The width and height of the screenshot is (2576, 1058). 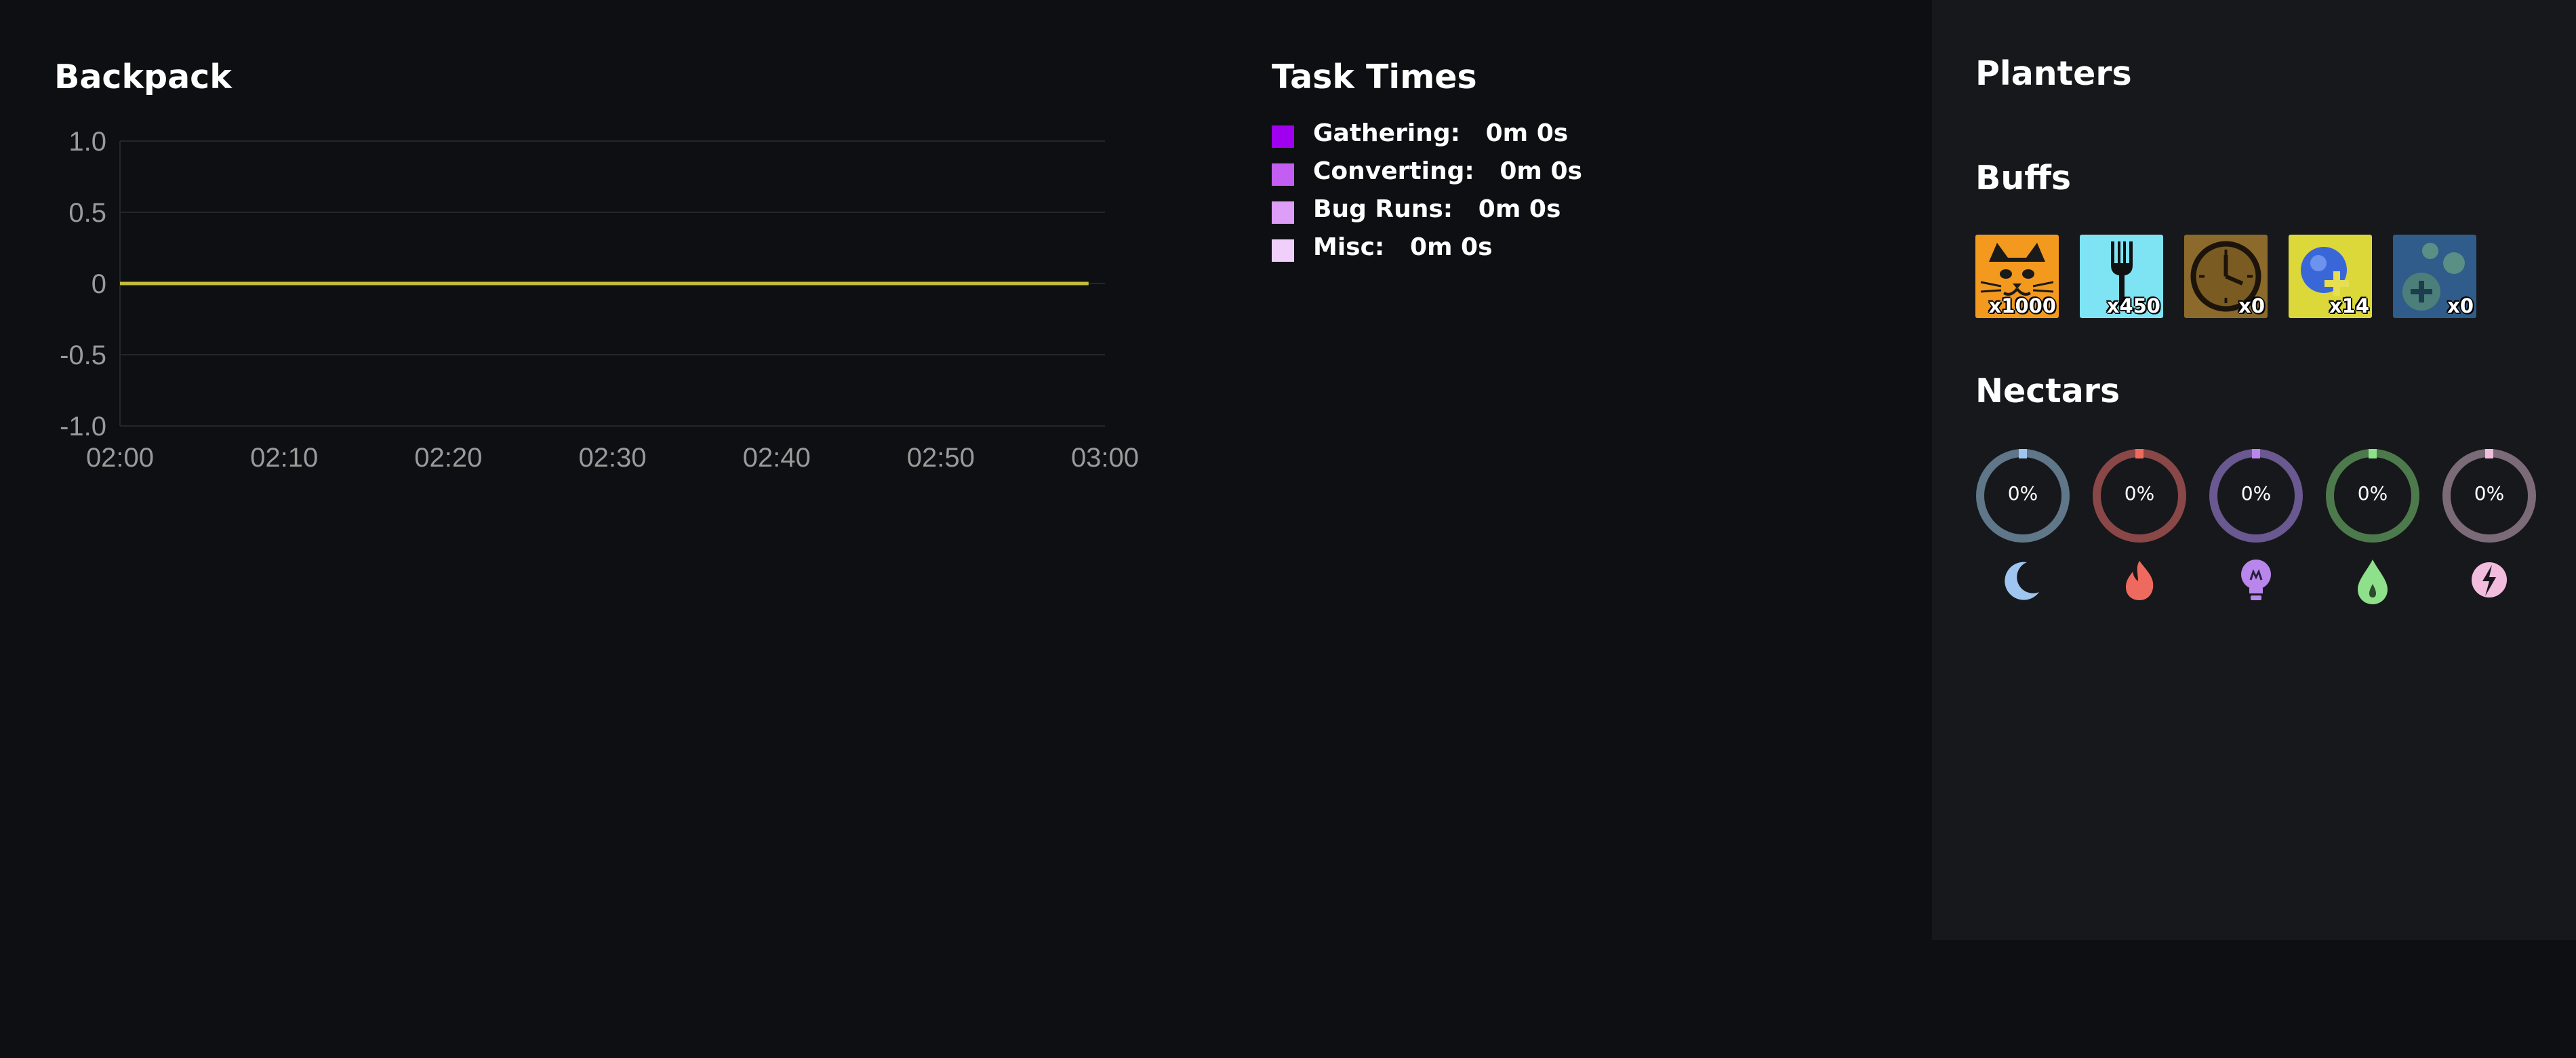 What do you see at coordinates (2226, 277) in the screenshot?
I see `buff-clock: x0` at bounding box center [2226, 277].